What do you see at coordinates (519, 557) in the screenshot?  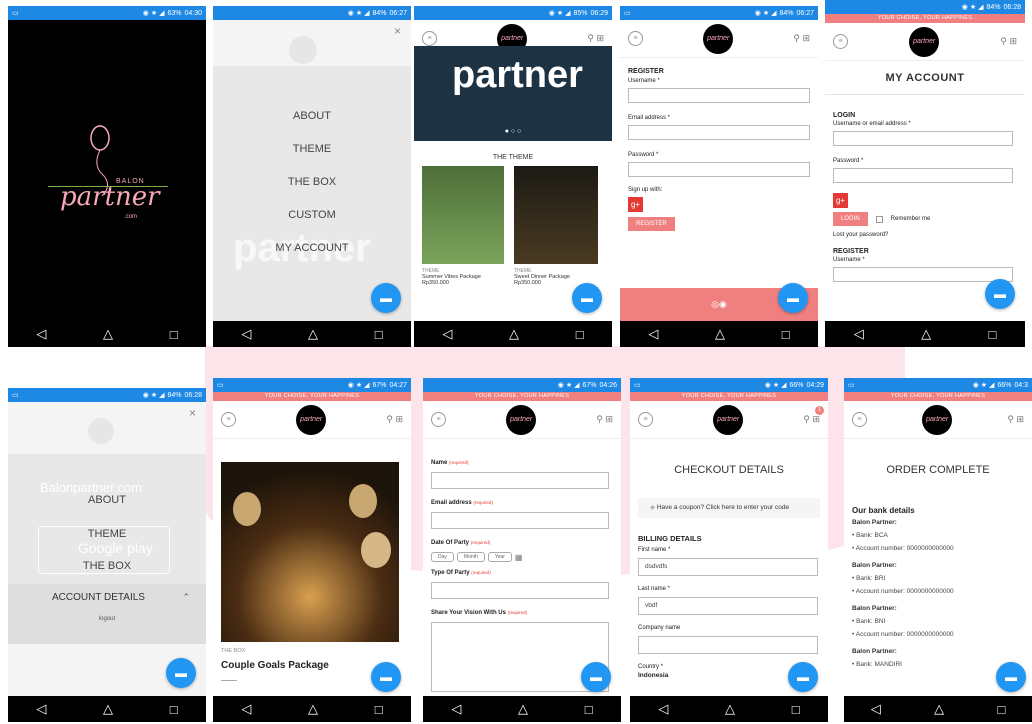 I see `calendar-icon: ▦` at bounding box center [519, 557].